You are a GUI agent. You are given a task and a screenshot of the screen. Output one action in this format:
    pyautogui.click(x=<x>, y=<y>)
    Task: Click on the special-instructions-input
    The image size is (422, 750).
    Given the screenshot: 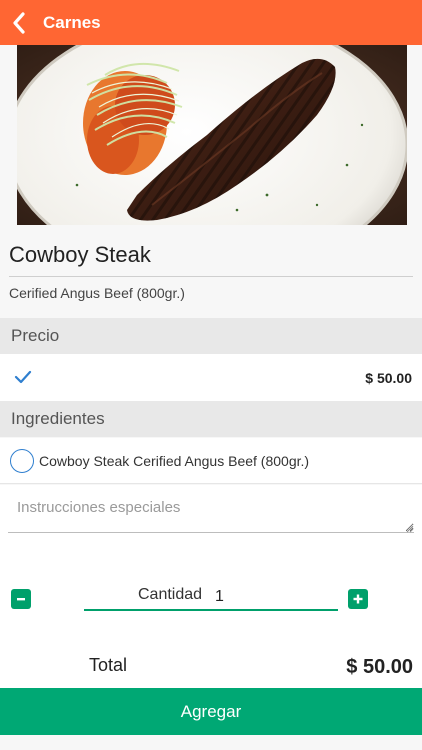 What is the action you would take?
    pyautogui.click(x=211, y=516)
    